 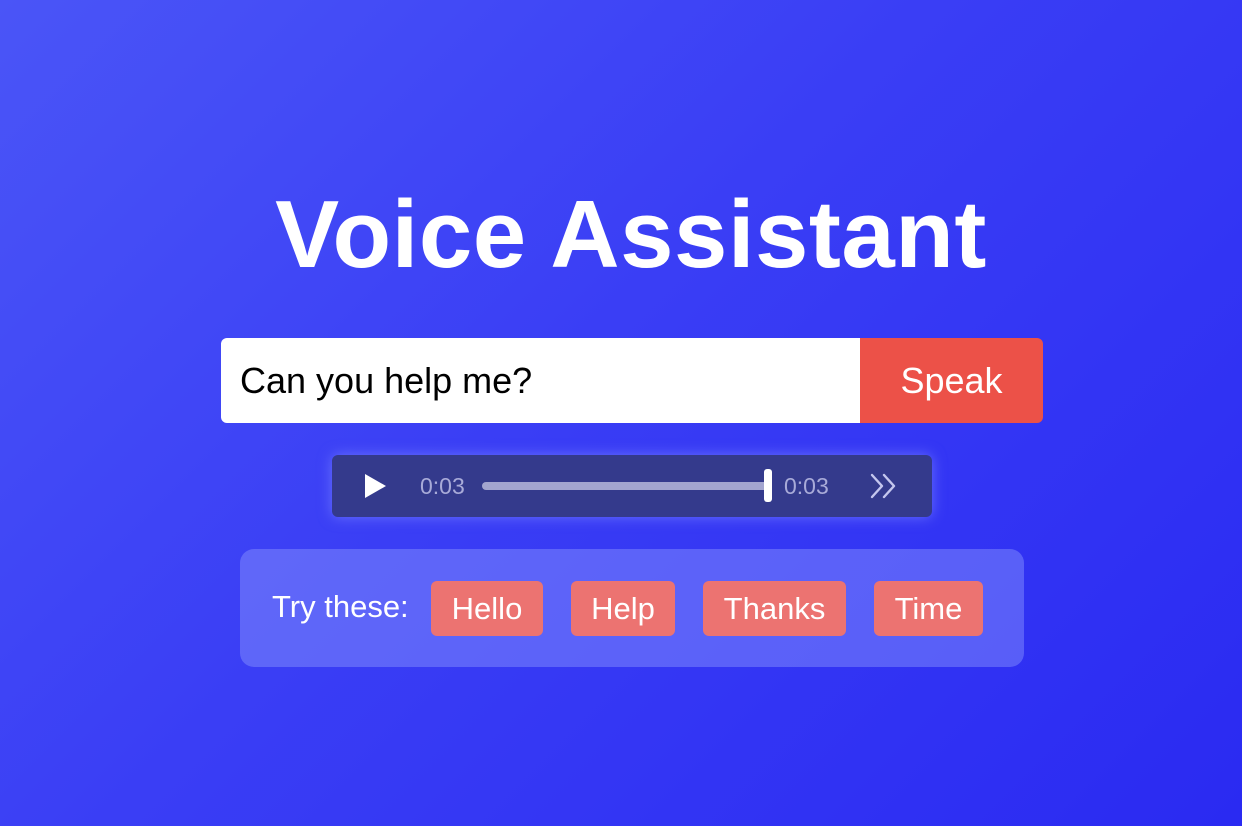 What do you see at coordinates (375, 486) in the screenshot?
I see `play-icon` at bounding box center [375, 486].